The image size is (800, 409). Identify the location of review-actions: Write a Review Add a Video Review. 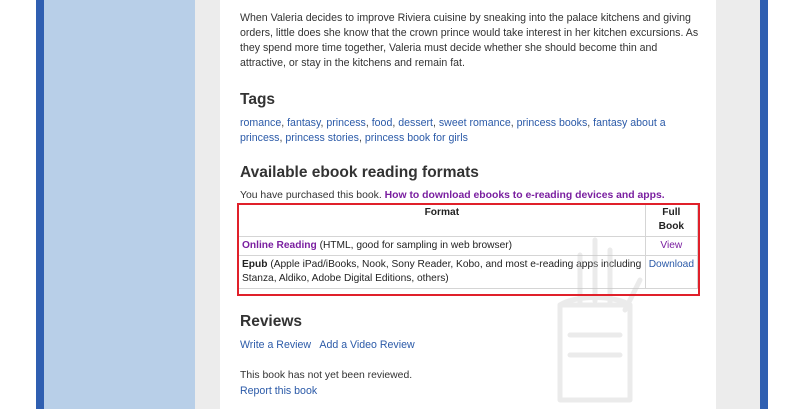
(330, 345).